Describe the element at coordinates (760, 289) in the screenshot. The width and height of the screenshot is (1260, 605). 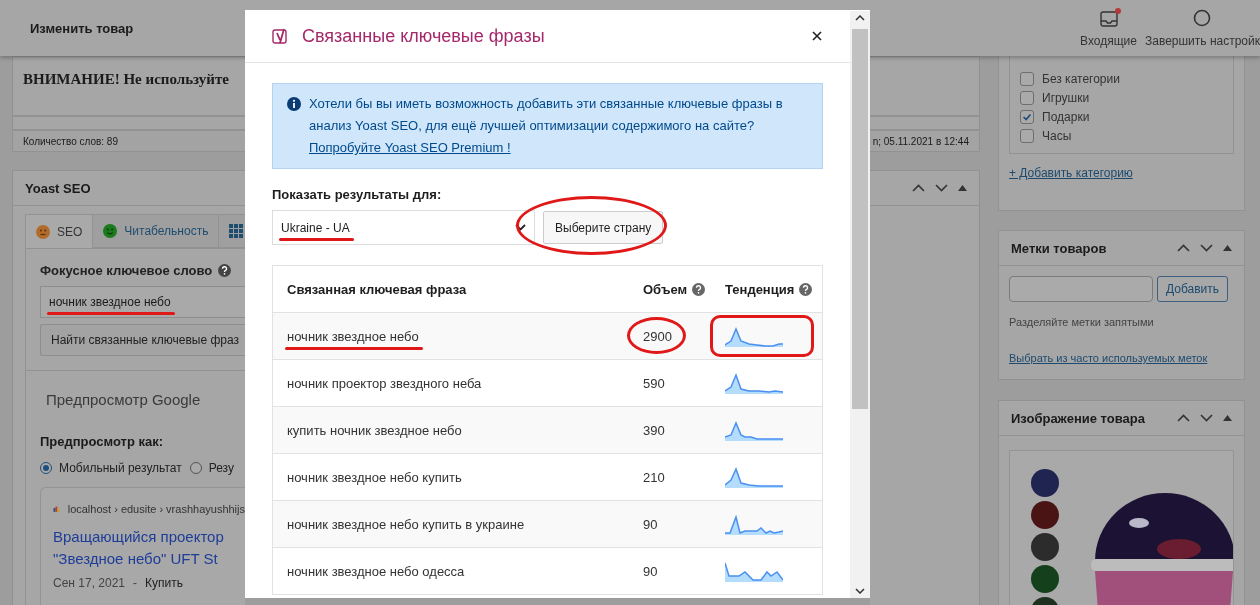
I see `column-header: Тенденция` at that location.